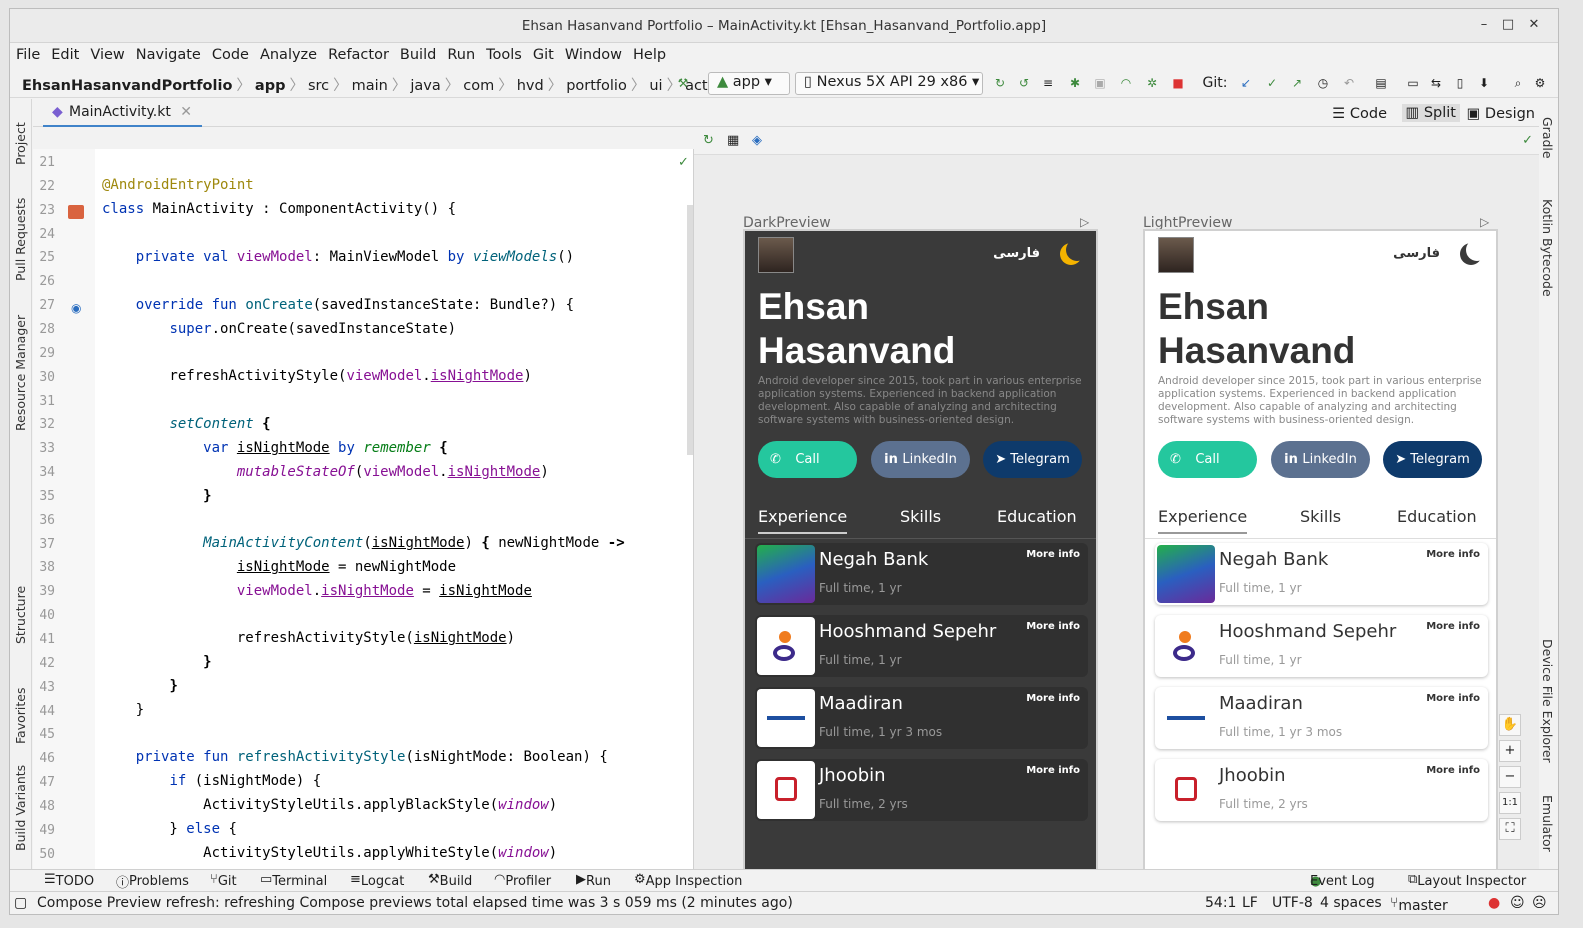  What do you see at coordinates (1074, 252) in the screenshot?
I see `moon-icon` at bounding box center [1074, 252].